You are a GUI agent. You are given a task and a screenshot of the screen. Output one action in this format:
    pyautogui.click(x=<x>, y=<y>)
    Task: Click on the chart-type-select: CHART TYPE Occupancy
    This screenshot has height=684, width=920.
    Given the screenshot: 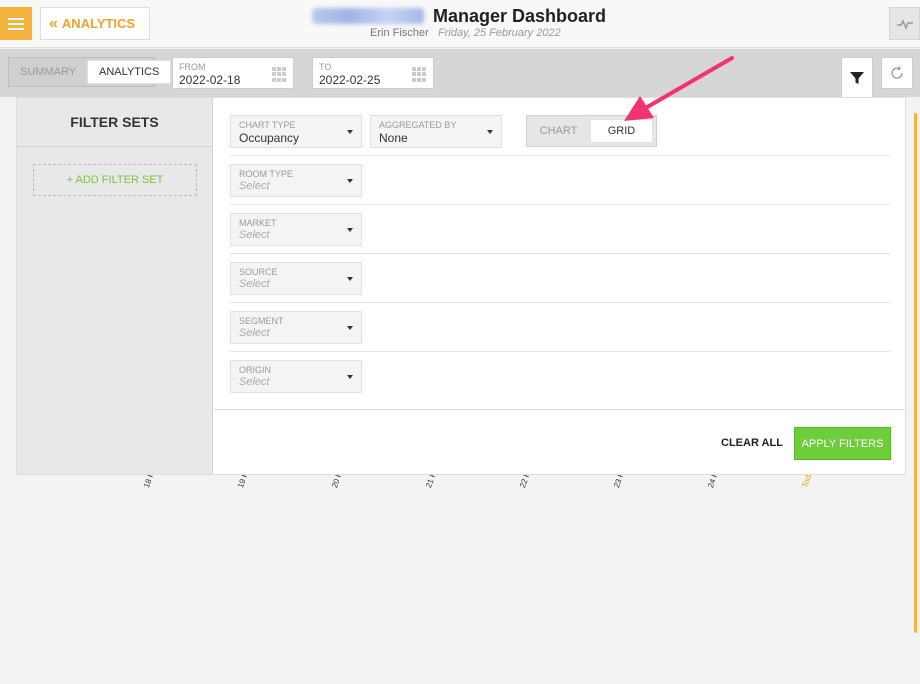 What is the action you would take?
    pyautogui.click(x=296, y=131)
    